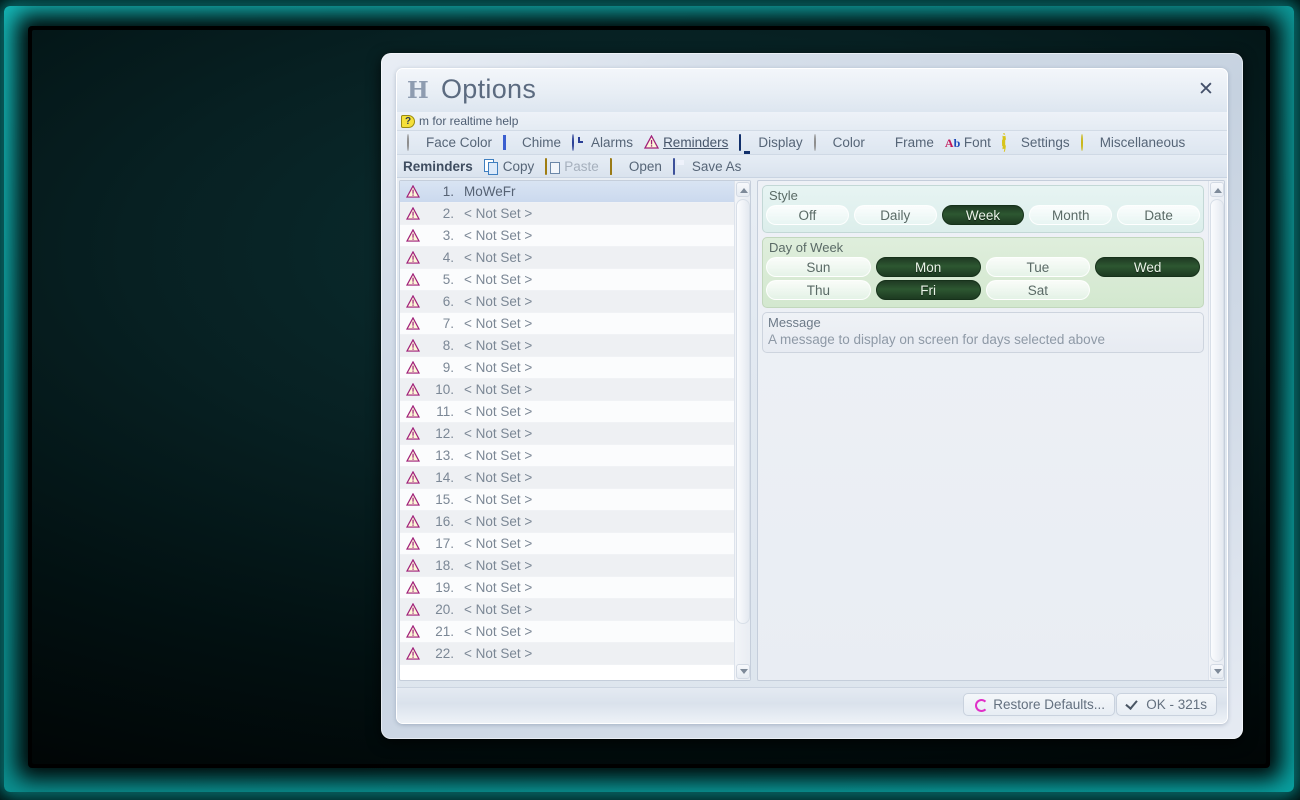  I want to click on copy-icon, so click(491, 166).